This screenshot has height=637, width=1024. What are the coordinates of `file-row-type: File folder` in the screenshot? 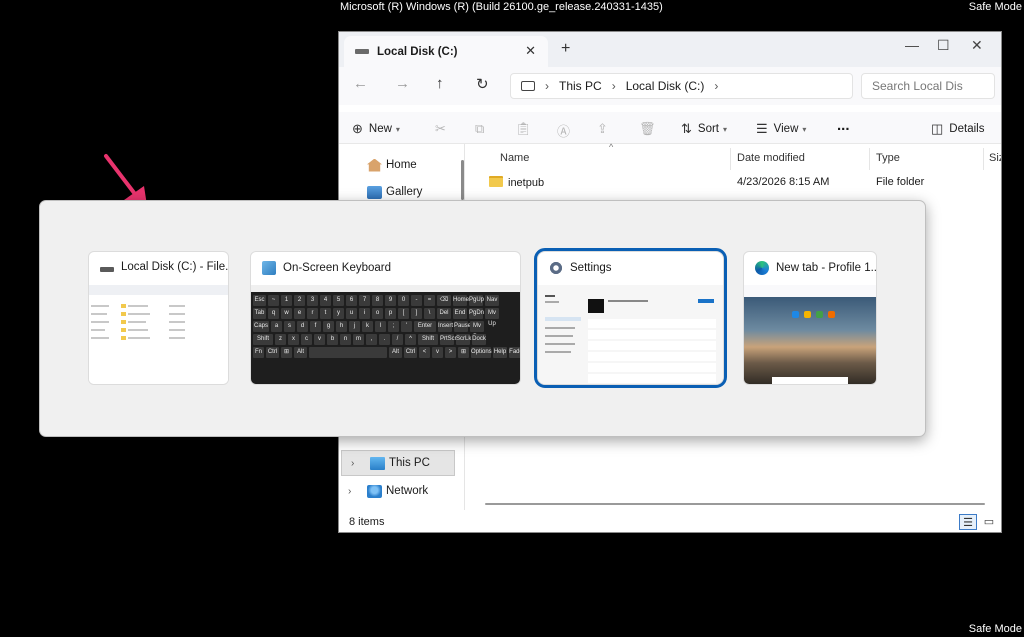 It's located at (900, 182).